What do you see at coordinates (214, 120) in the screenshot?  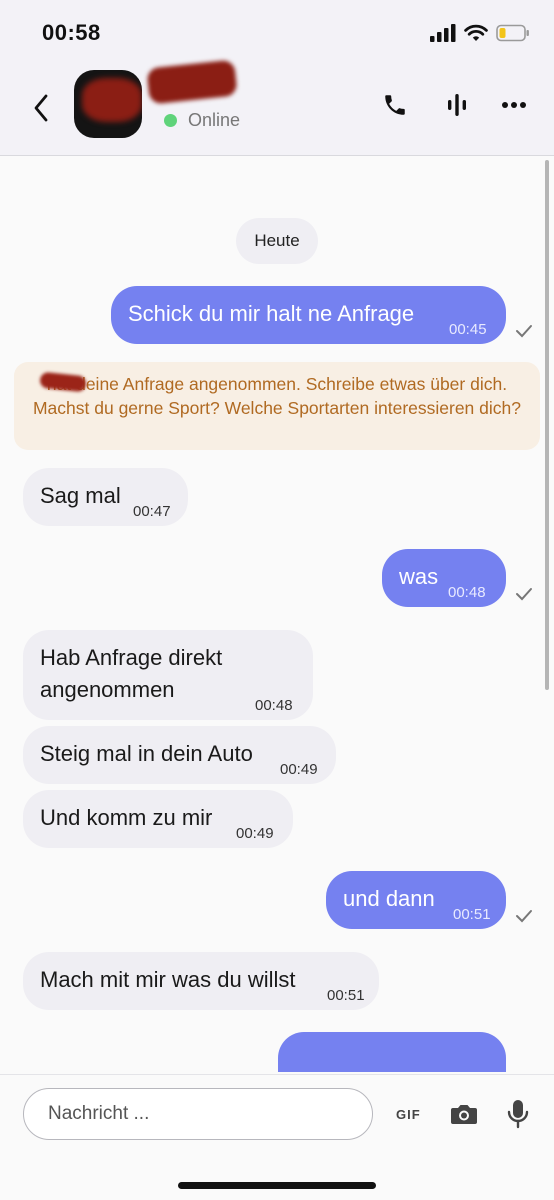 I see `online-status: Online` at bounding box center [214, 120].